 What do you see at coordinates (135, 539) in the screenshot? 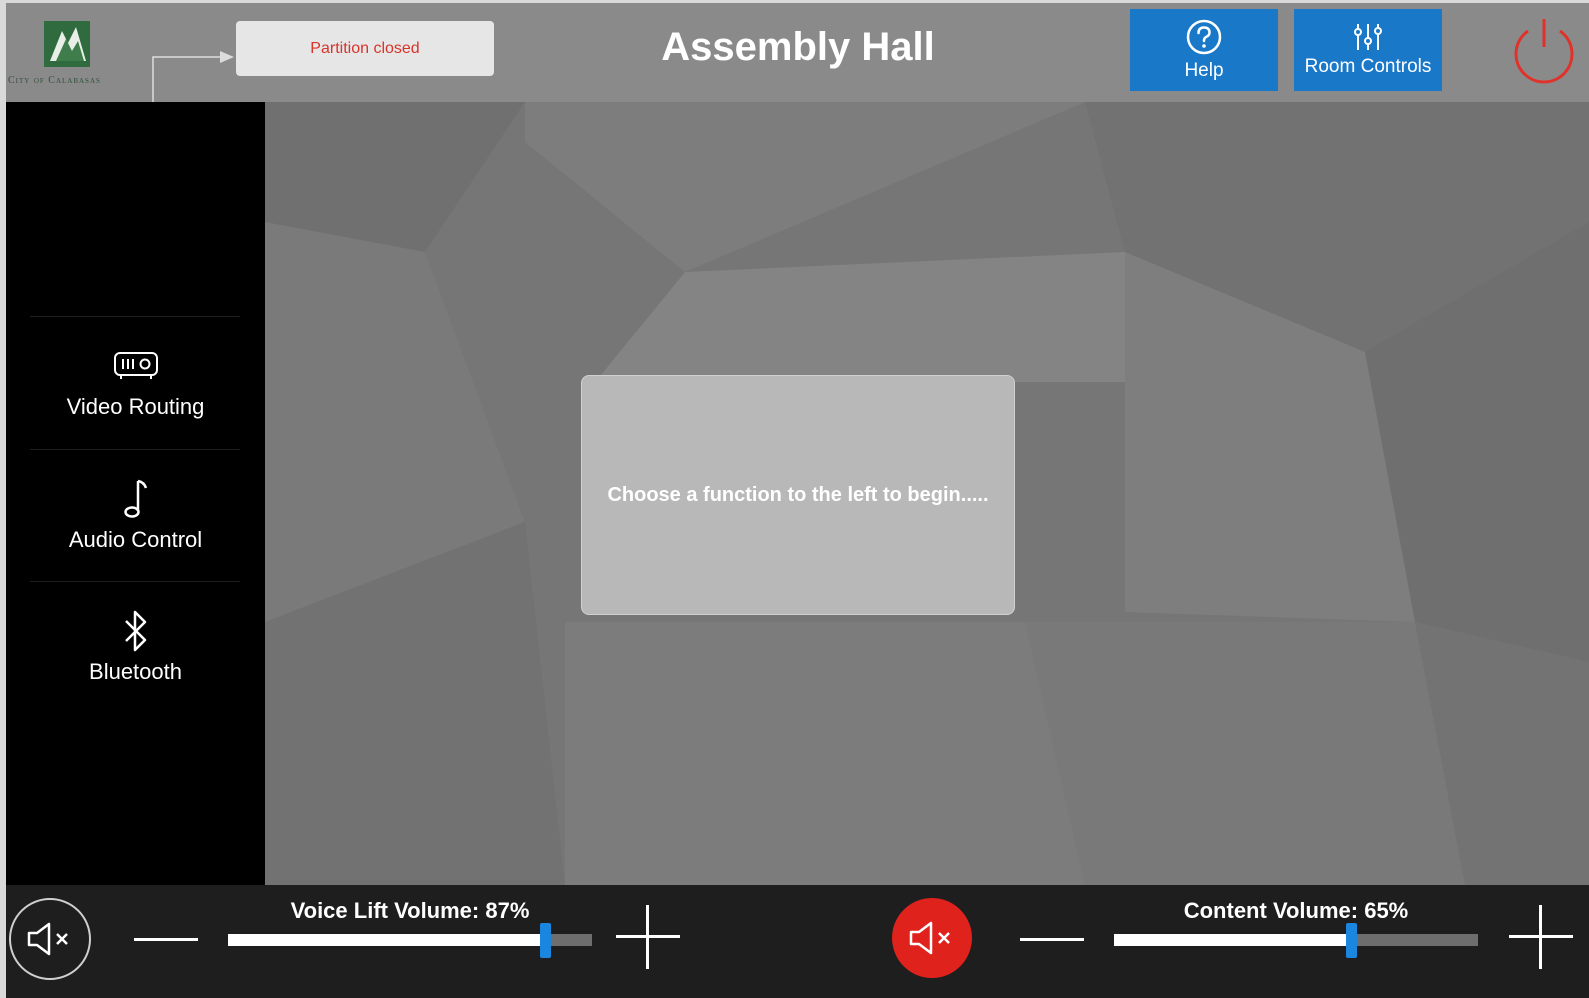
I see `sidebar-item-label: Audio Control` at bounding box center [135, 539].